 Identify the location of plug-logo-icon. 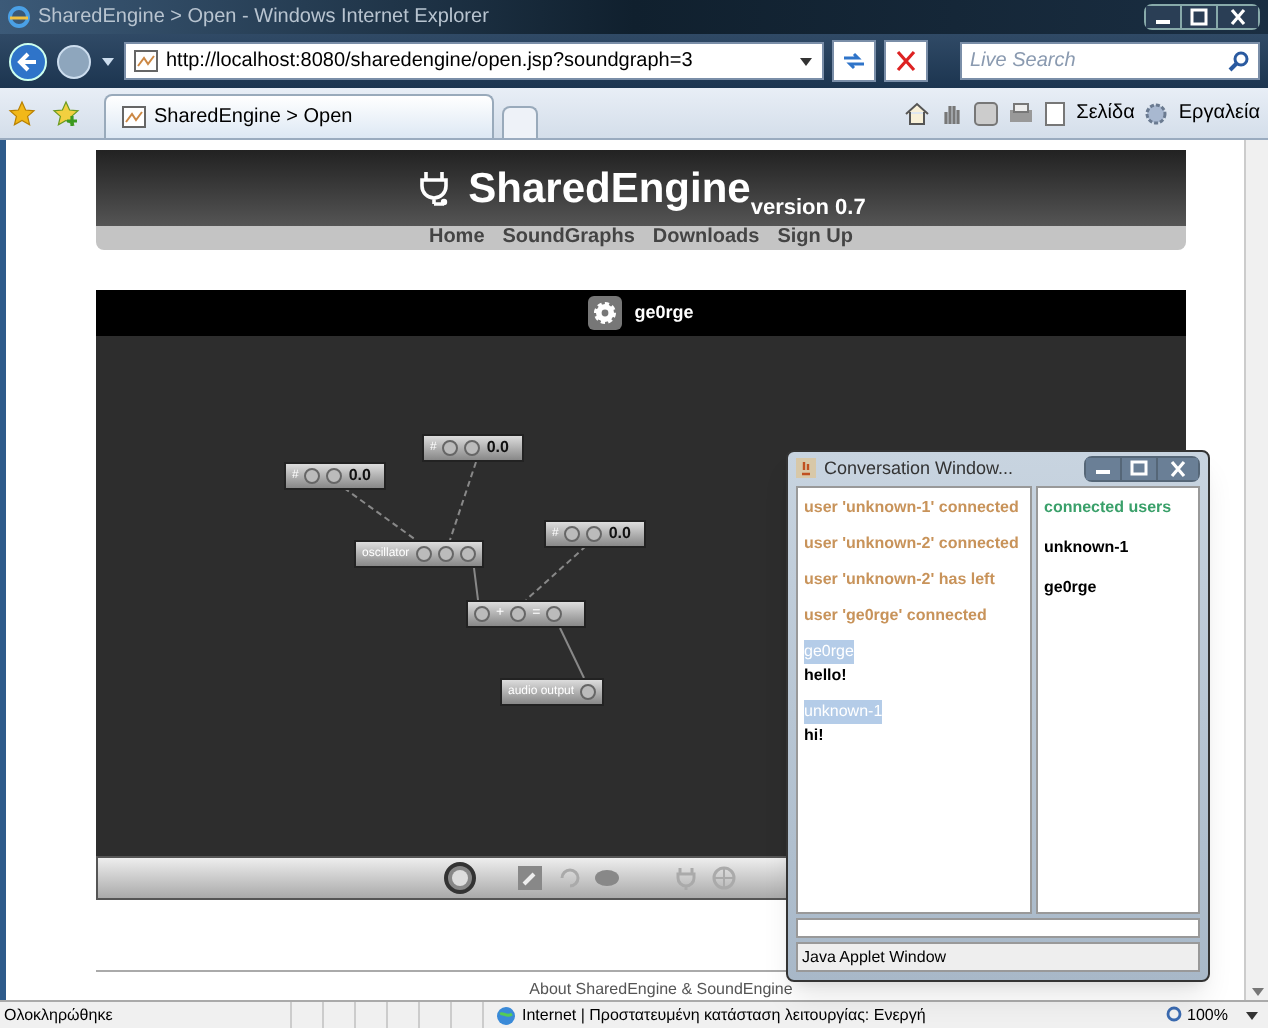
(434, 188).